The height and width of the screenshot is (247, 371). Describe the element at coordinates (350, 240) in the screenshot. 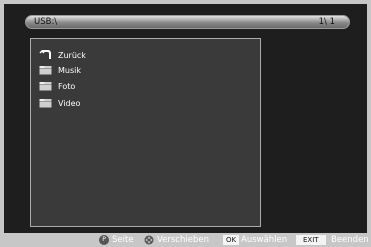

I see `beenden-hint: Beenden` at that location.